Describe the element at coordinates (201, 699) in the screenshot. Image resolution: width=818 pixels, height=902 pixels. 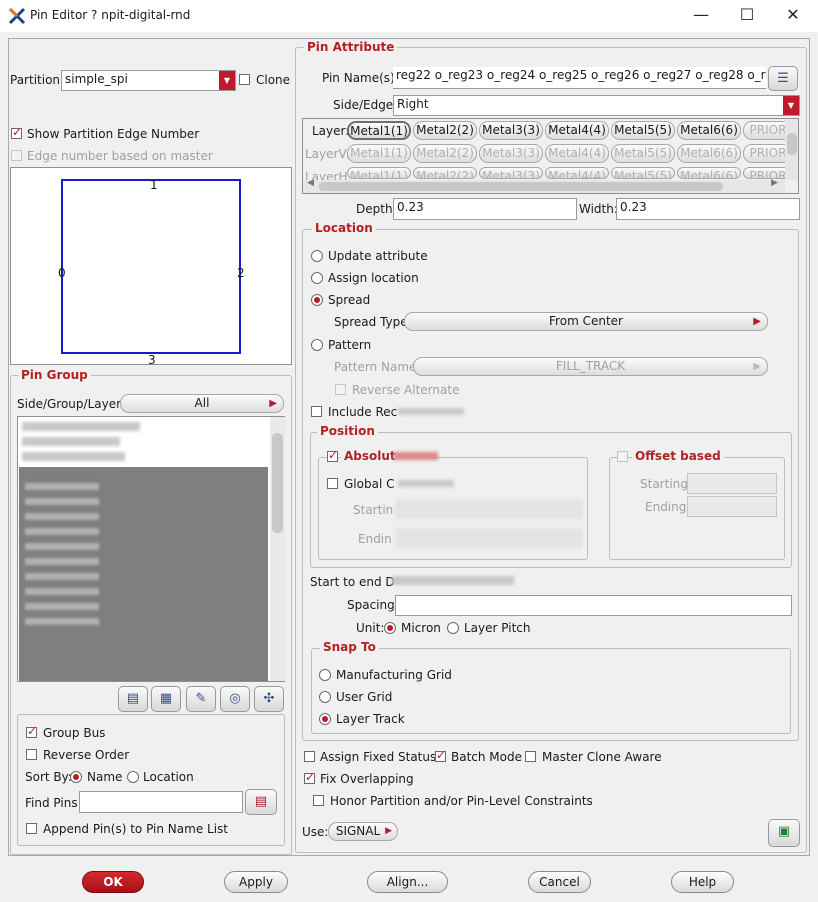
I see `tool-button-3: ✎` at that location.